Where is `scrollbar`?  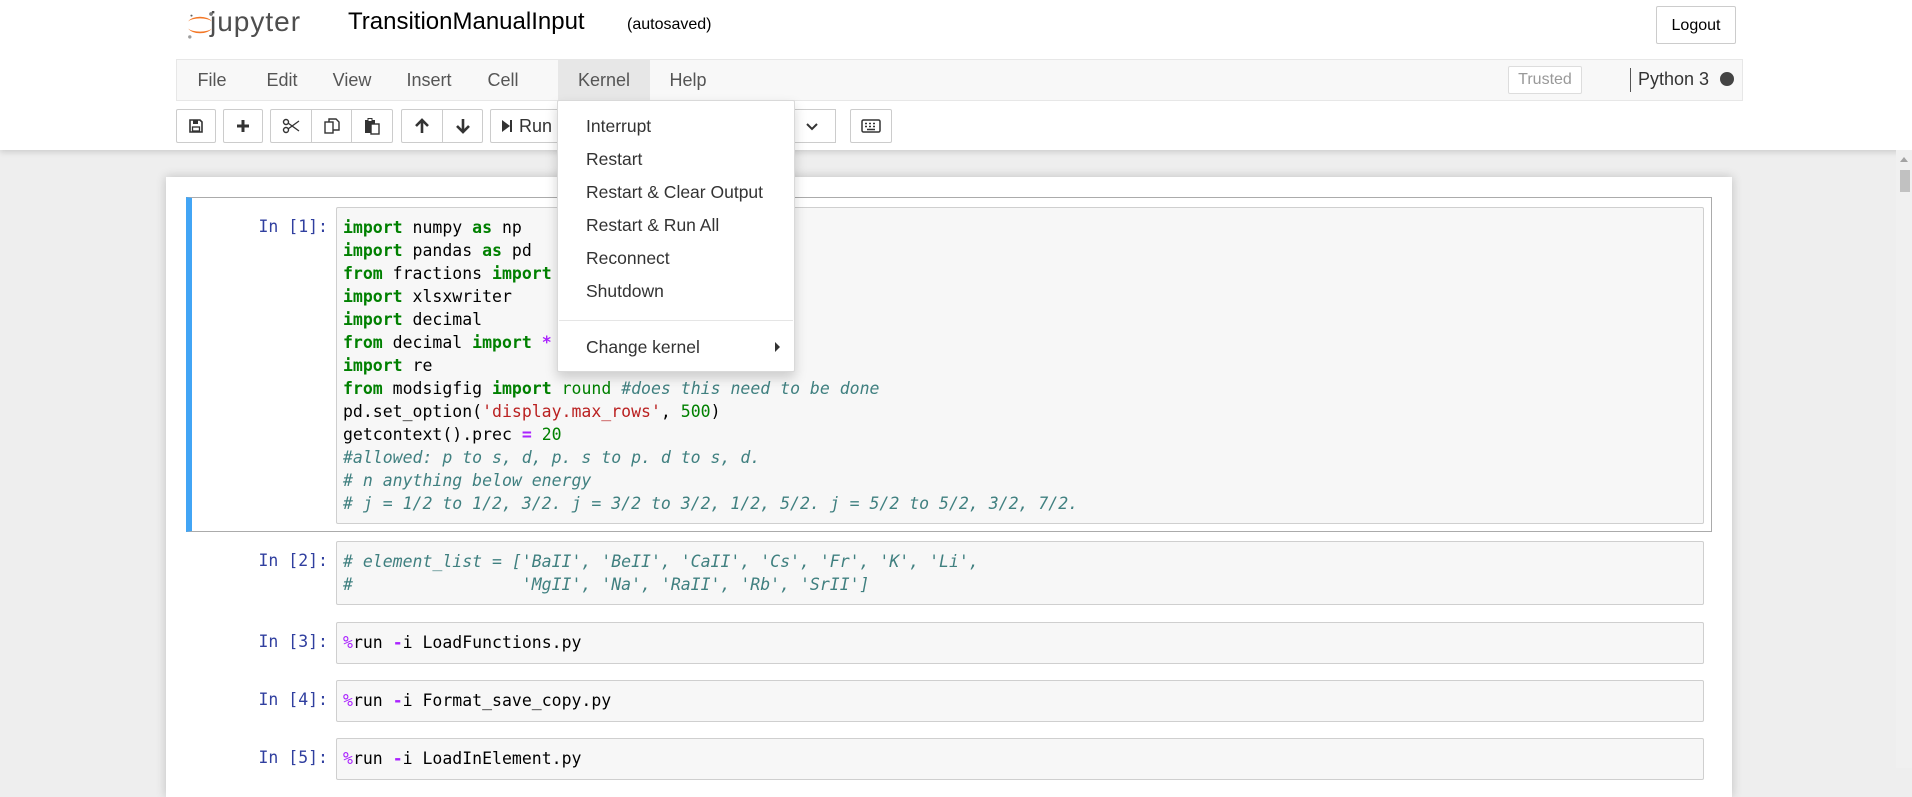
scrollbar is located at coordinates (1904, 459).